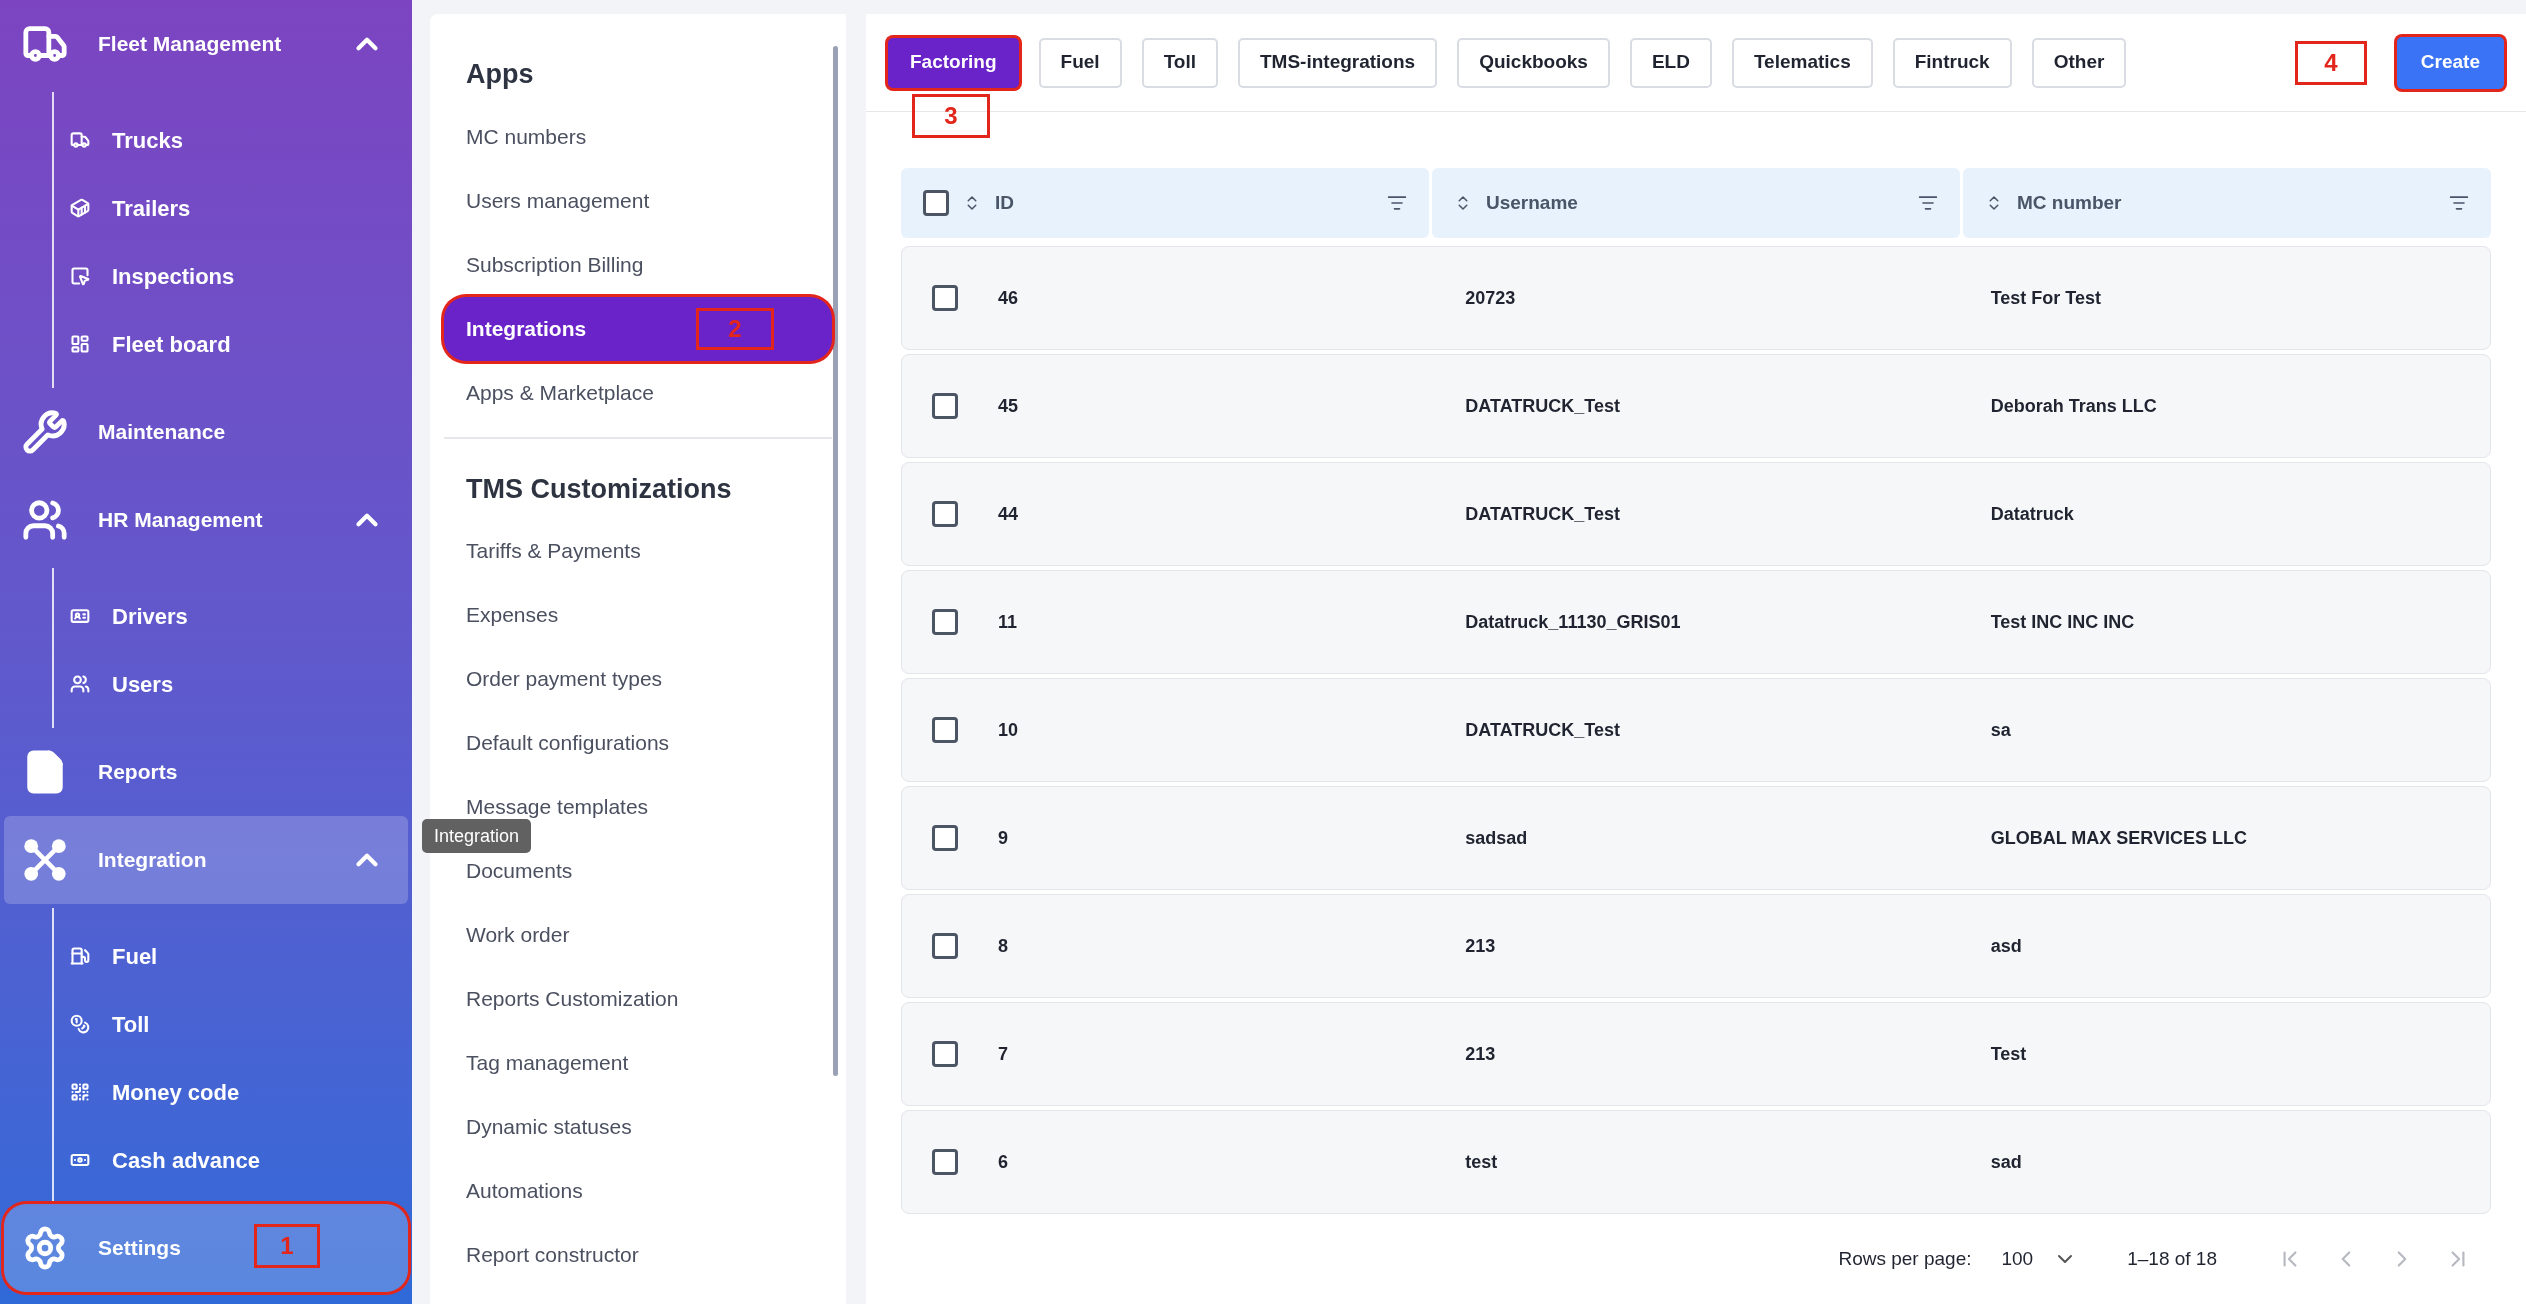  What do you see at coordinates (555, 264) in the screenshot?
I see `settings-menu-item: Subscription Billing` at bounding box center [555, 264].